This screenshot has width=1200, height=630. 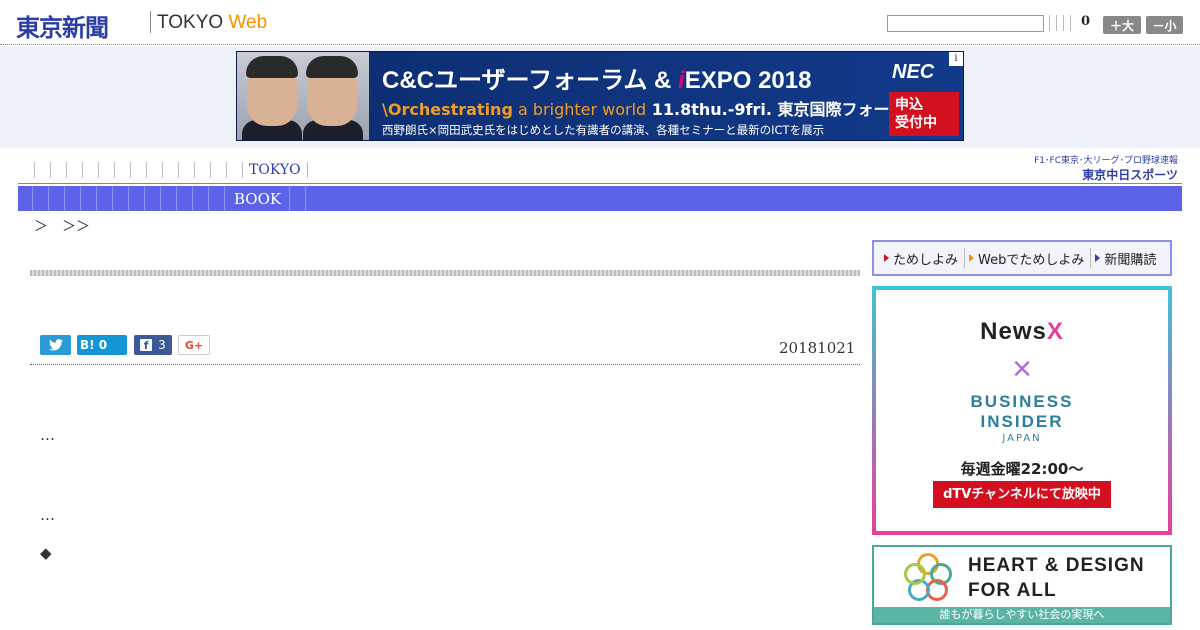 I want to click on ad-info-icon: i, so click(x=956, y=59).